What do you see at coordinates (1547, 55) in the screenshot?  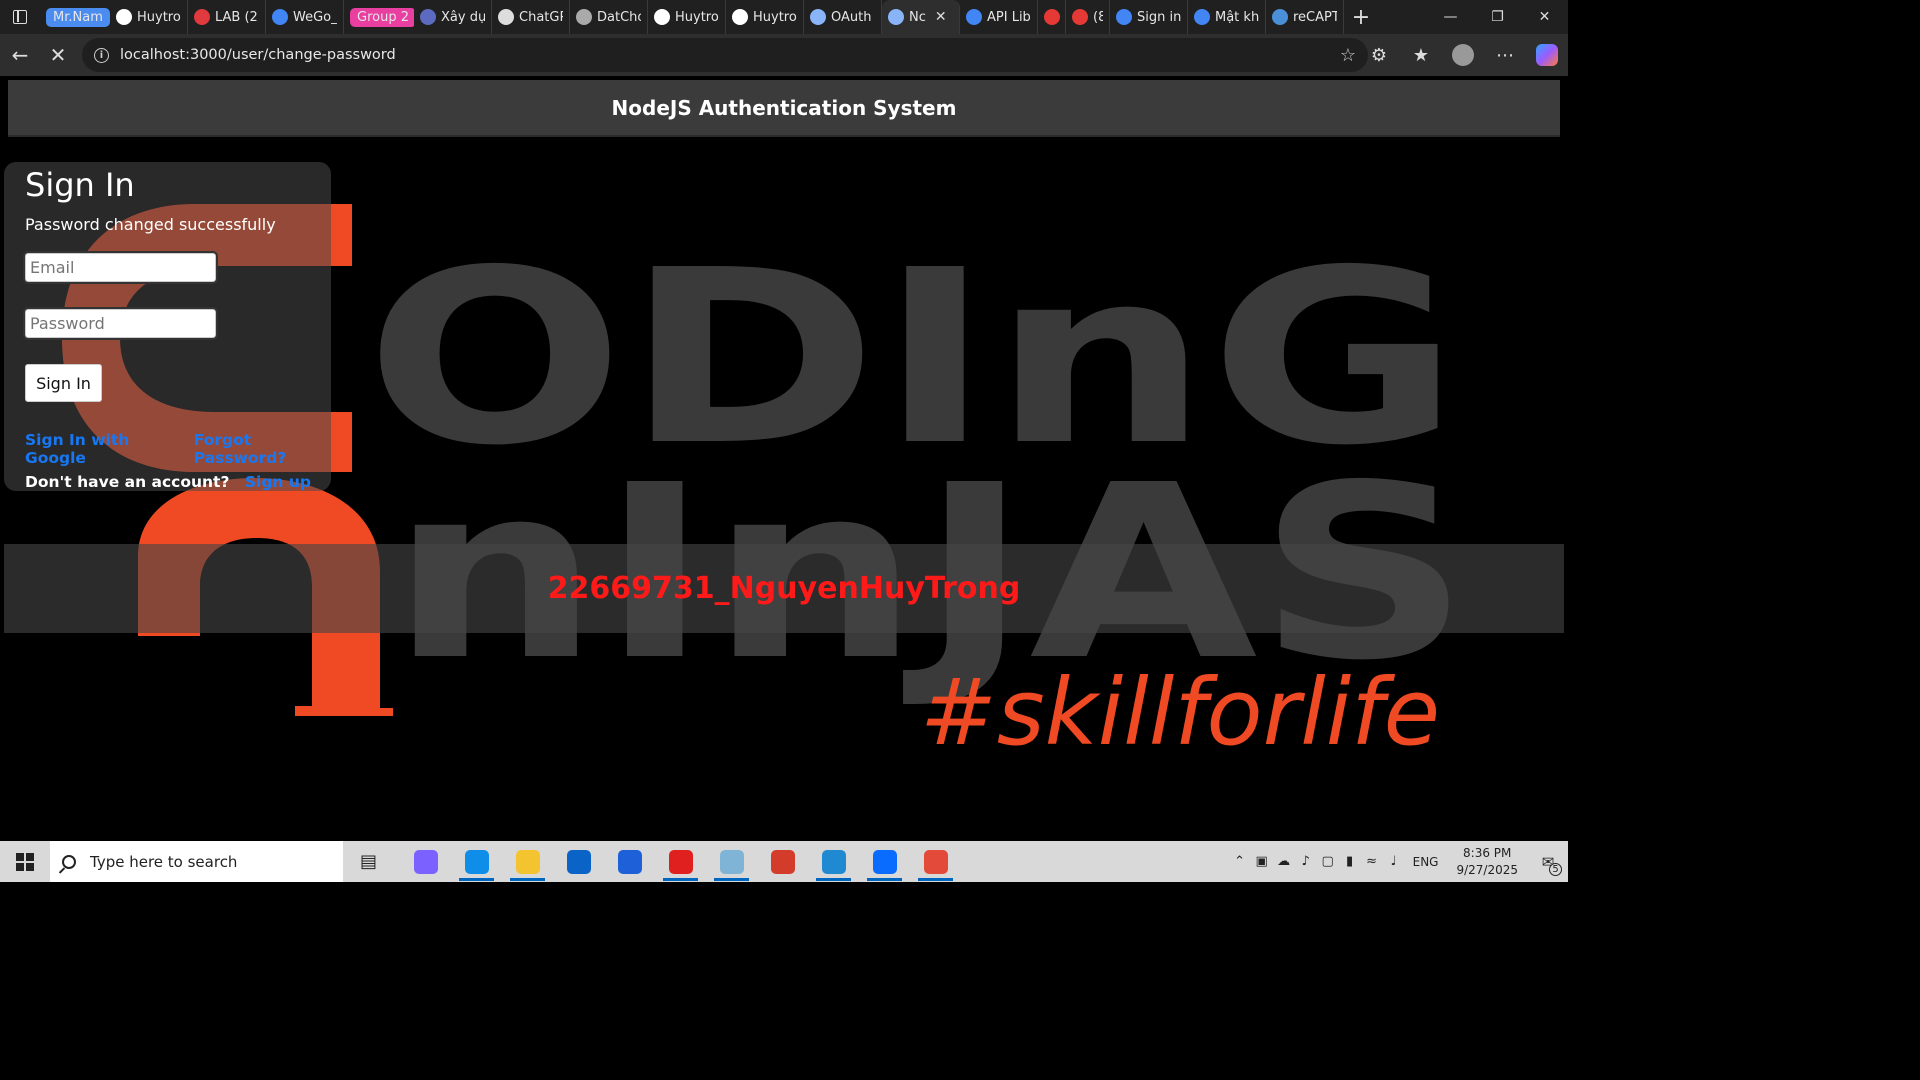 I see `copilot-icon` at bounding box center [1547, 55].